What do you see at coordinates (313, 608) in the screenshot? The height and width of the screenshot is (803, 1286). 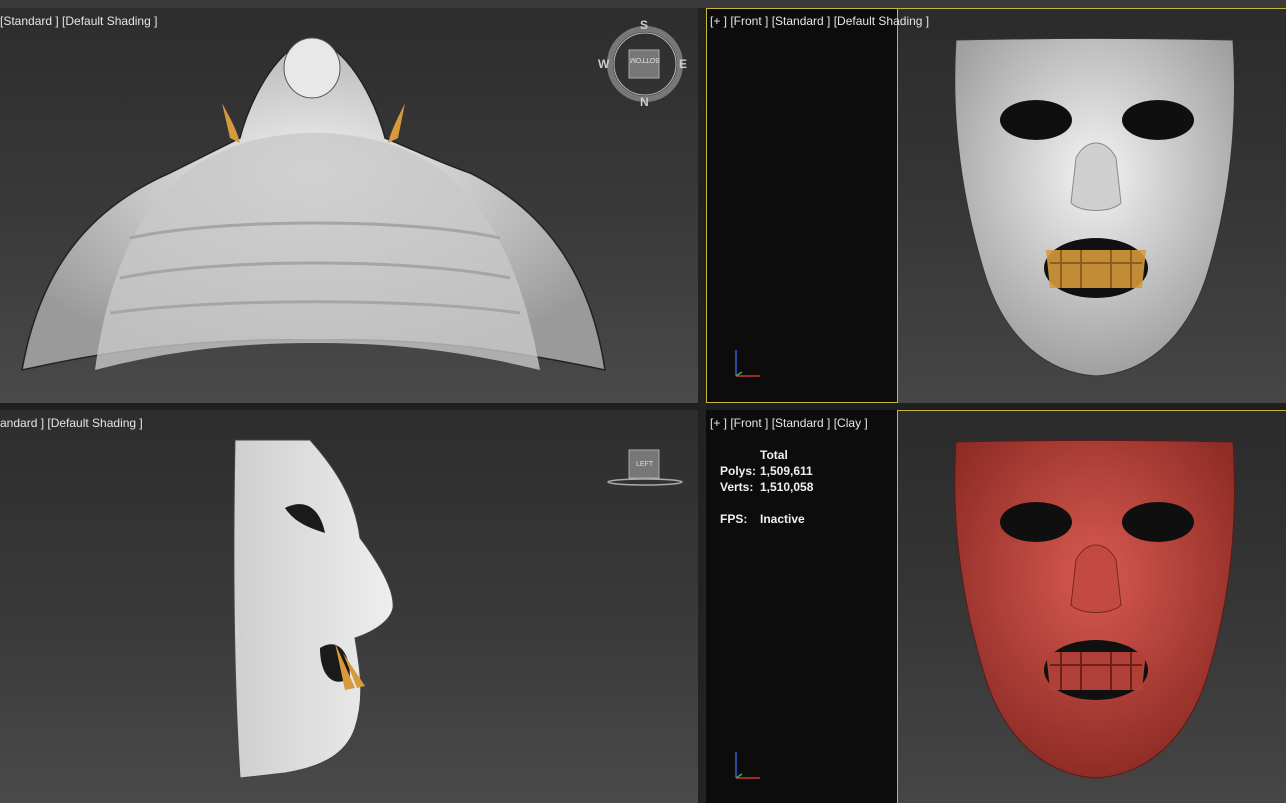 I see `mask-mesh-left-view` at bounding box center [313, 608].